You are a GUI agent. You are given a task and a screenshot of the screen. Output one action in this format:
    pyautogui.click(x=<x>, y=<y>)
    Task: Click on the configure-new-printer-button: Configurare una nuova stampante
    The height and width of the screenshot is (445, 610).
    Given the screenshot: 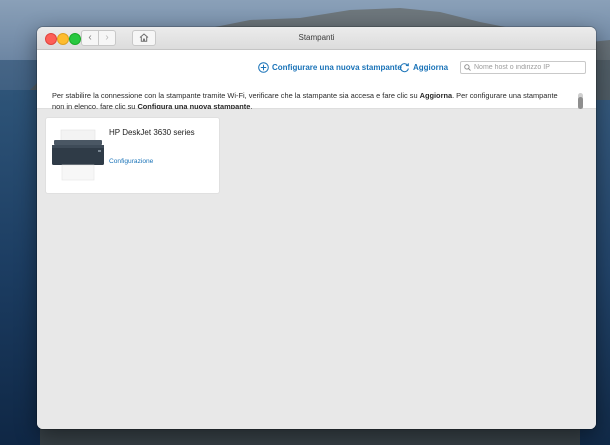 What is the action you would take?
    pyautogui.click(x=330, y=67)
    